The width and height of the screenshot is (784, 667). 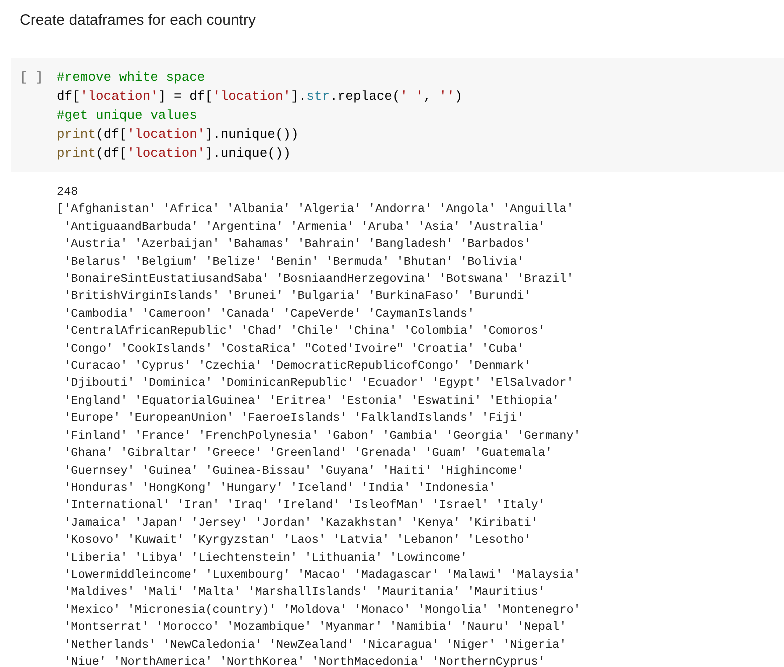 I want to click on output-line: 'Belarus' 'Belgium' 'Belize' 'Benin' 'Bermuda' 'Bhutan' 'Bolivia', so click(x=294, y=262).